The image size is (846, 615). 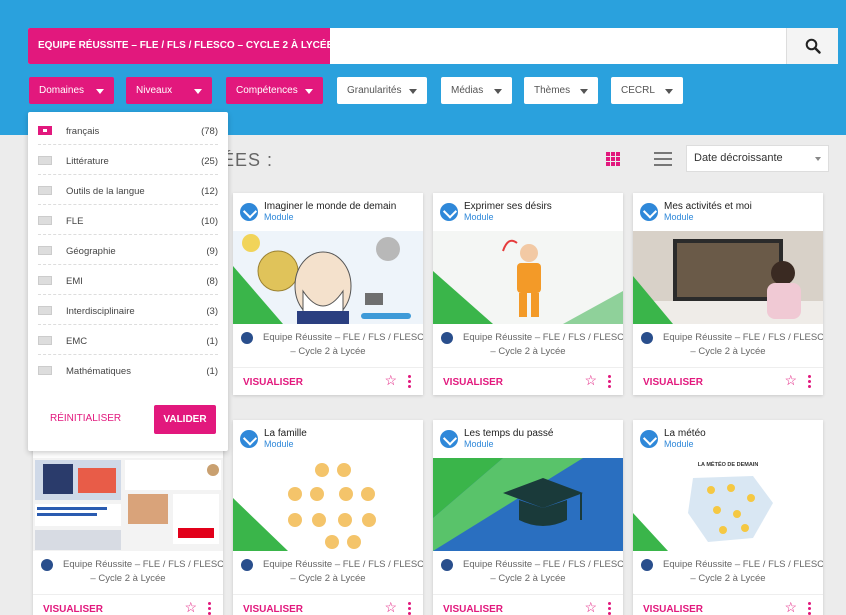 I want to click on card-header: Mes activités et moi Module, so click(x=728, y=212).